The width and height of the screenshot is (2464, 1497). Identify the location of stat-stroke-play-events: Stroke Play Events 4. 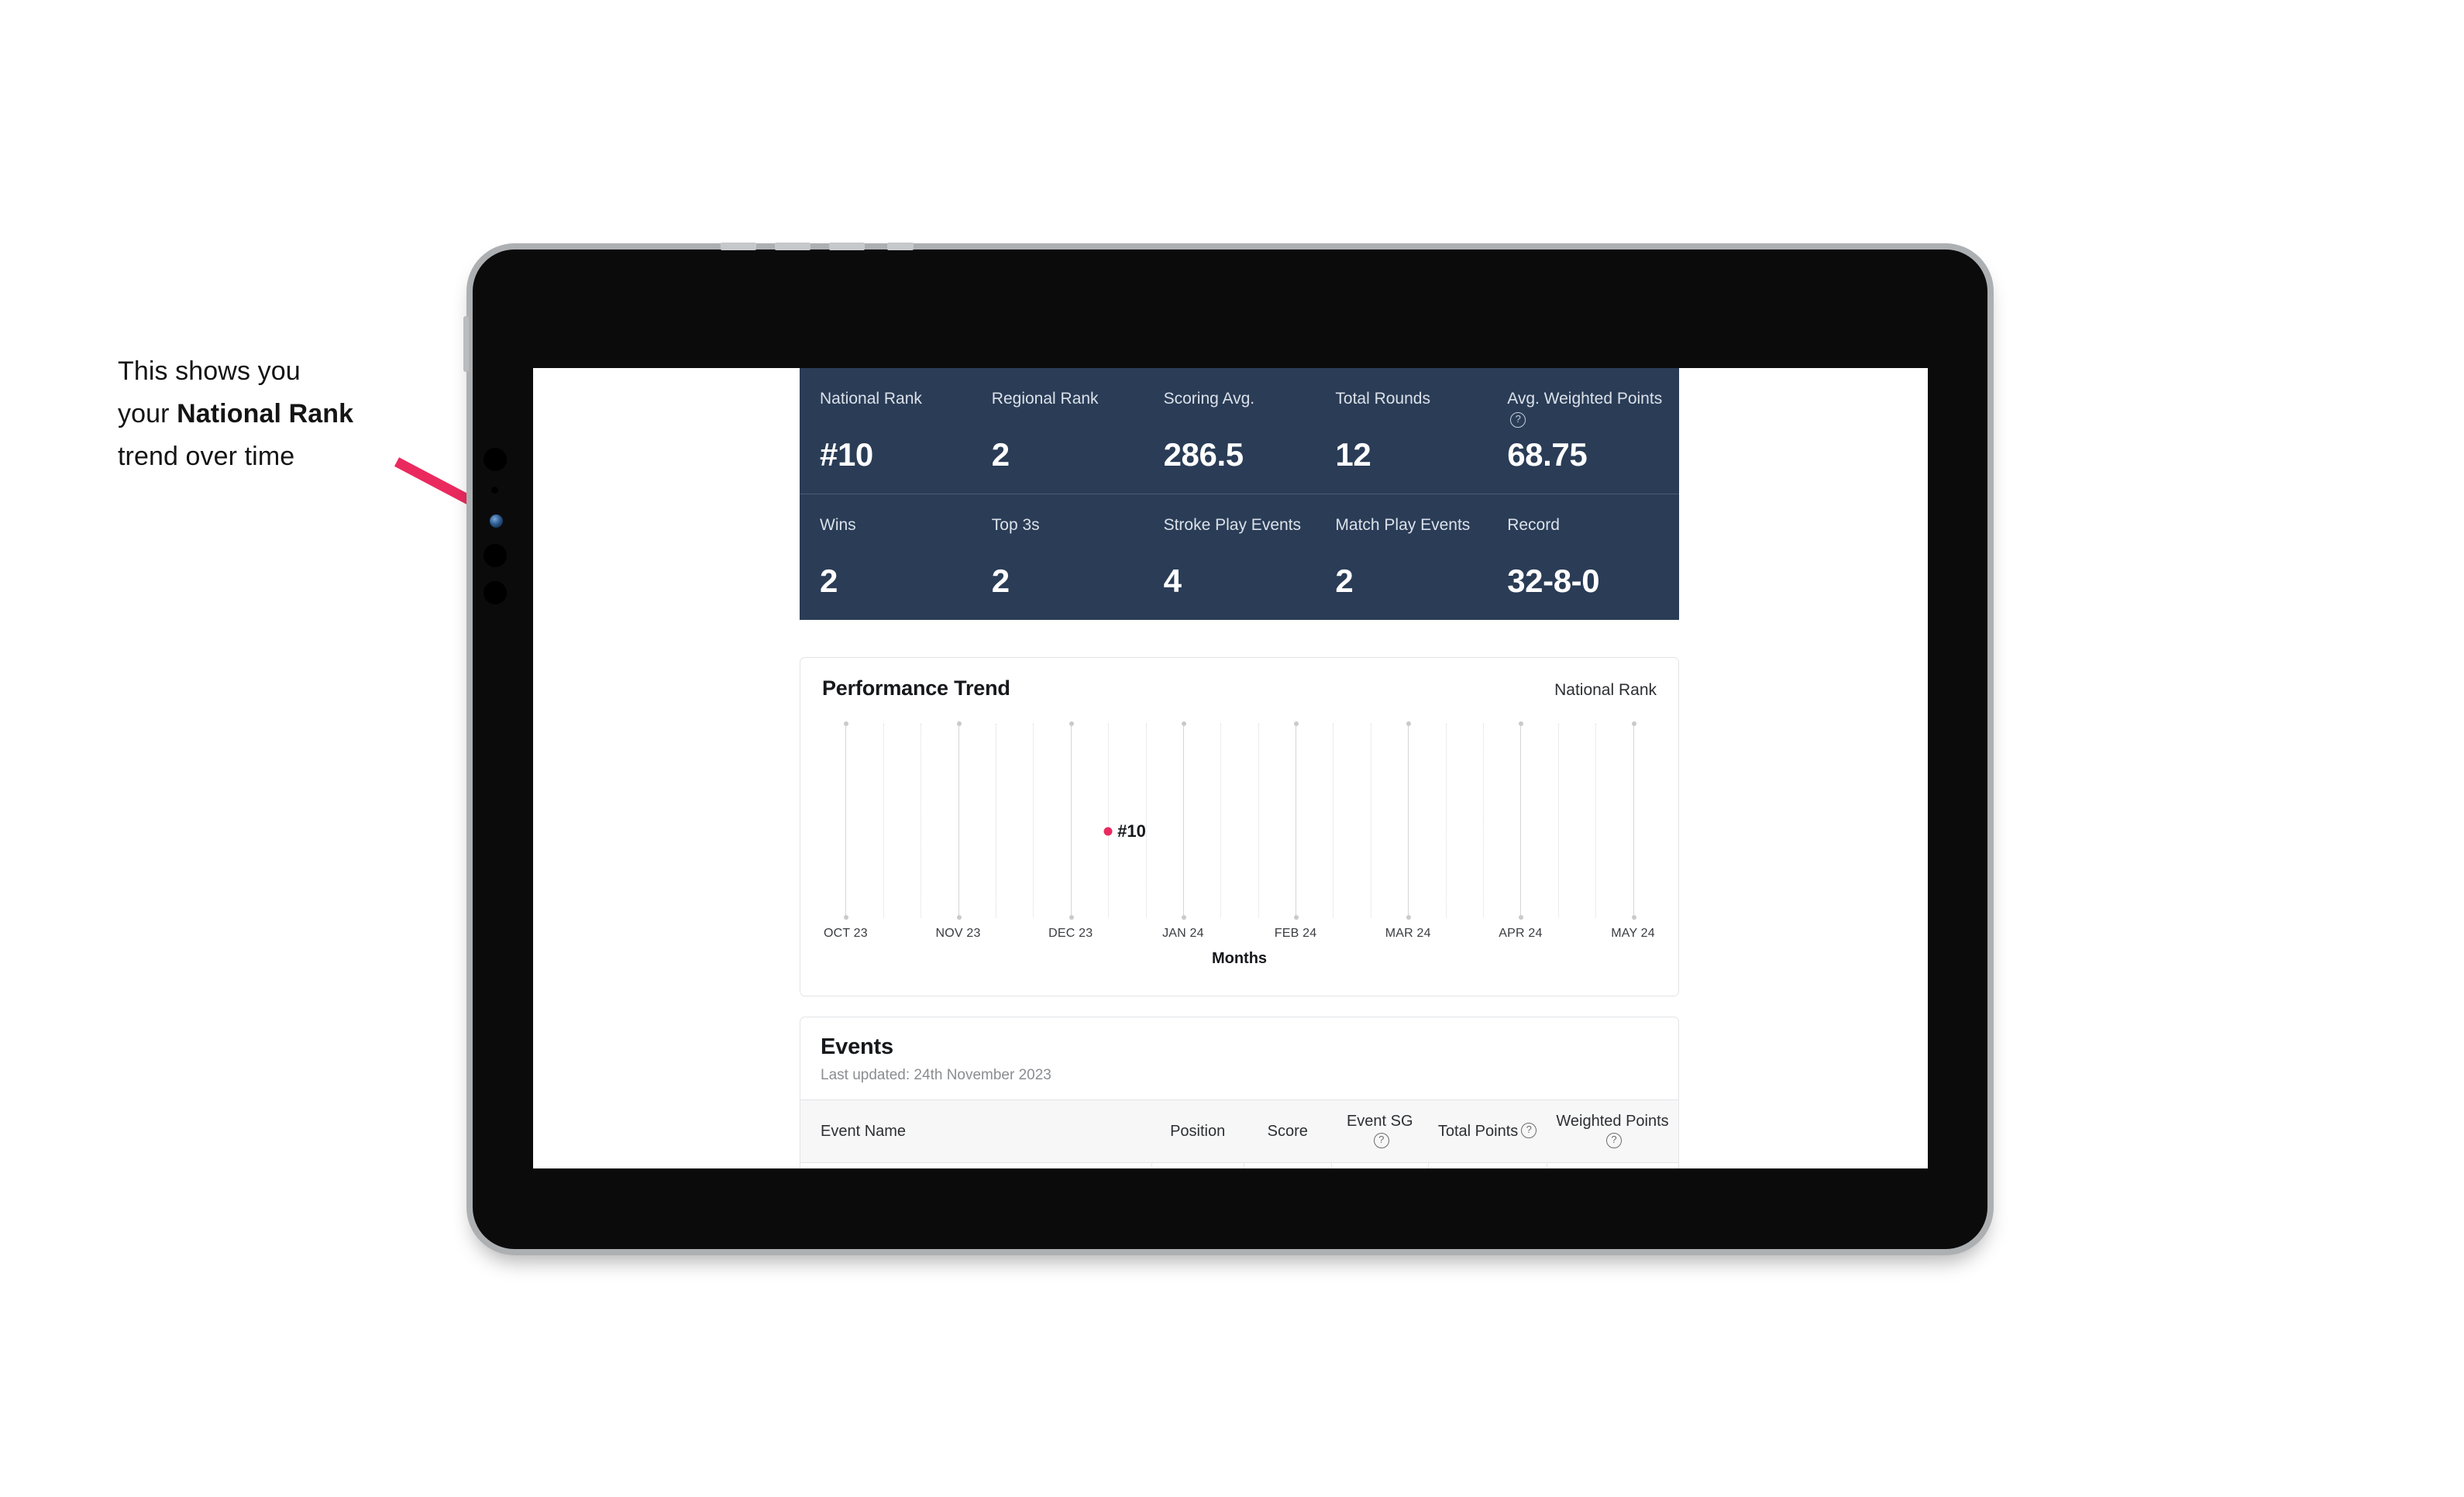
(1250, 557).